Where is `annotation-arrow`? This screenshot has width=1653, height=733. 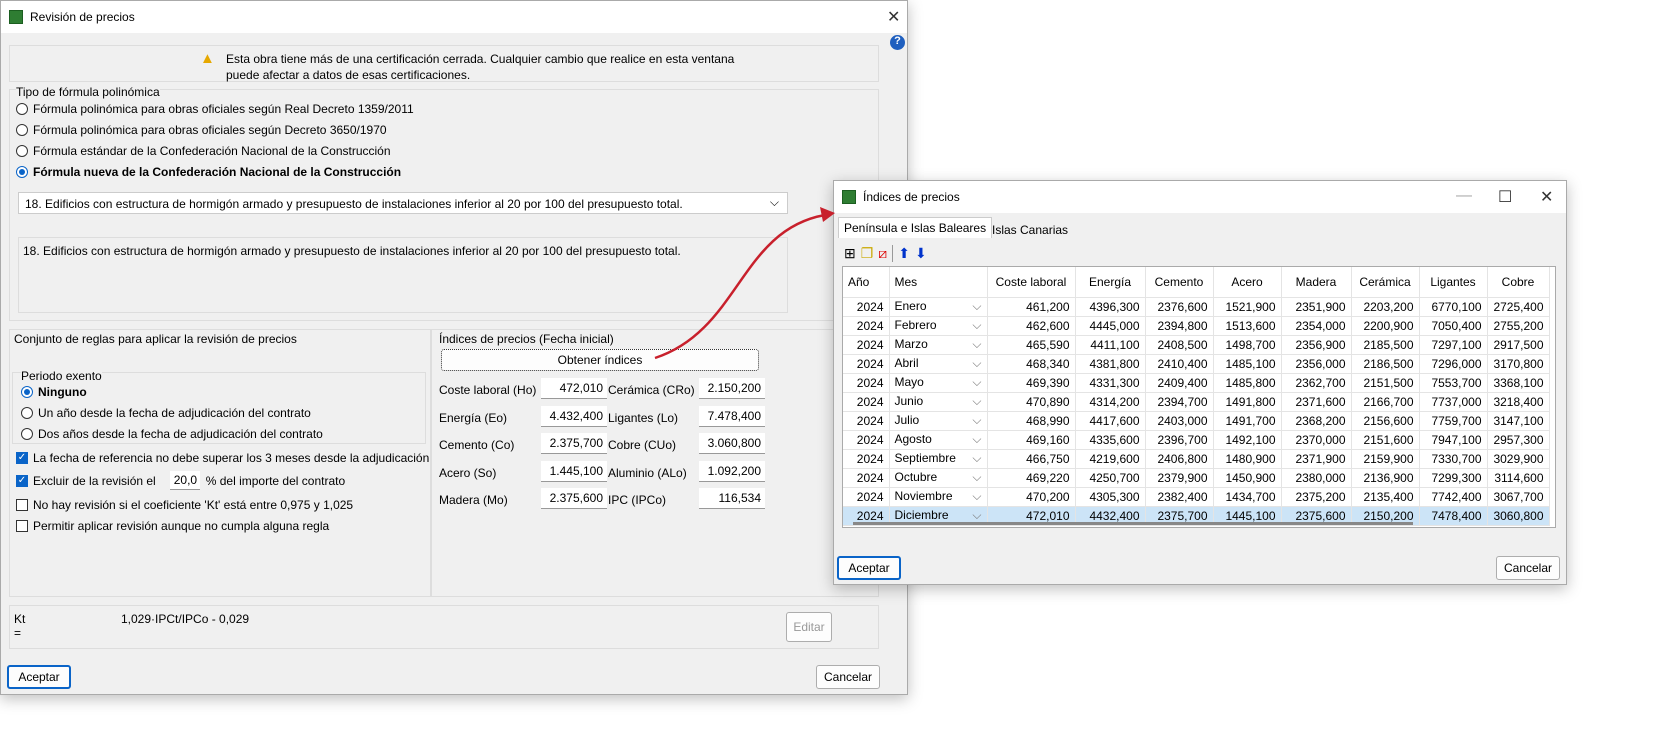 annotation-arrow is located at coordinates (744, 283).